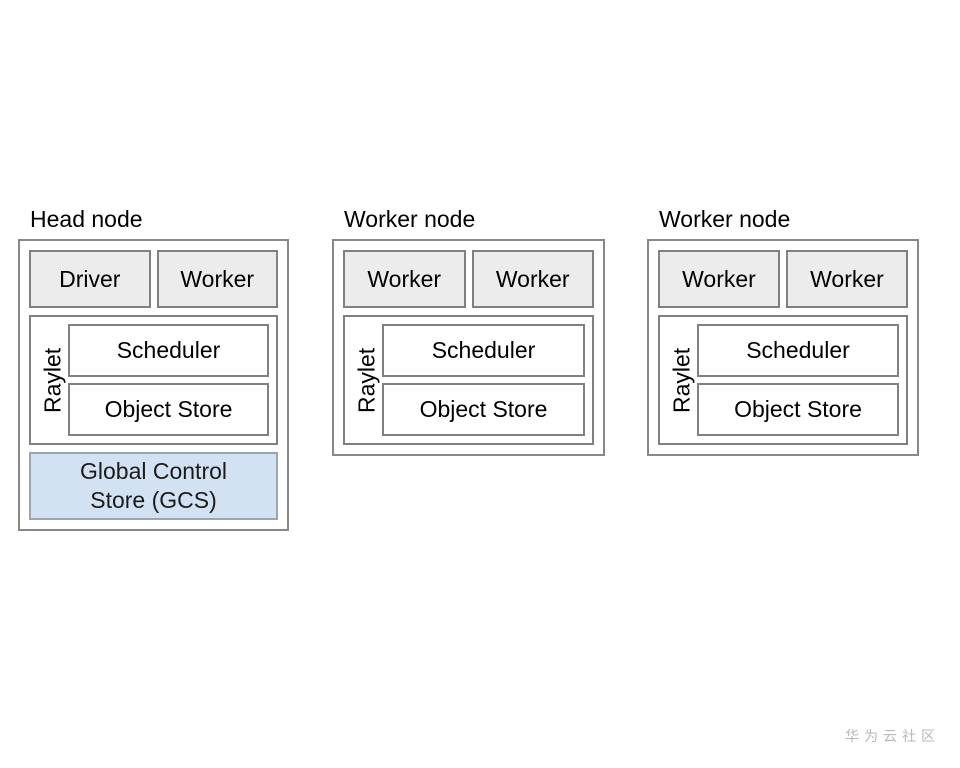  Describe the element at coordinates (86, 219) in the screenshot. I see `node-title: Head node` at that location.